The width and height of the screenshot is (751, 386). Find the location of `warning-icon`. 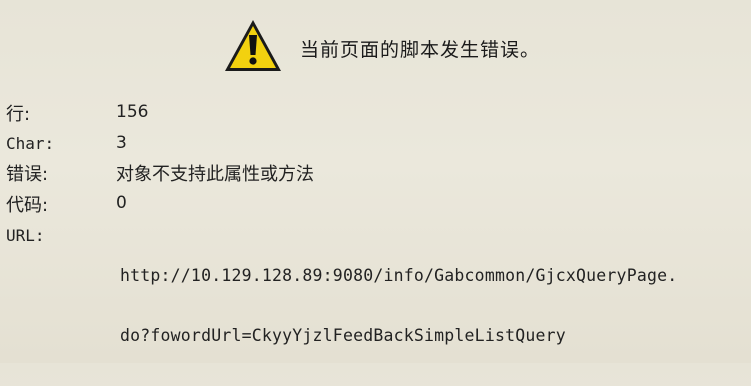

warning-icon is located at coordinates (253, 45).